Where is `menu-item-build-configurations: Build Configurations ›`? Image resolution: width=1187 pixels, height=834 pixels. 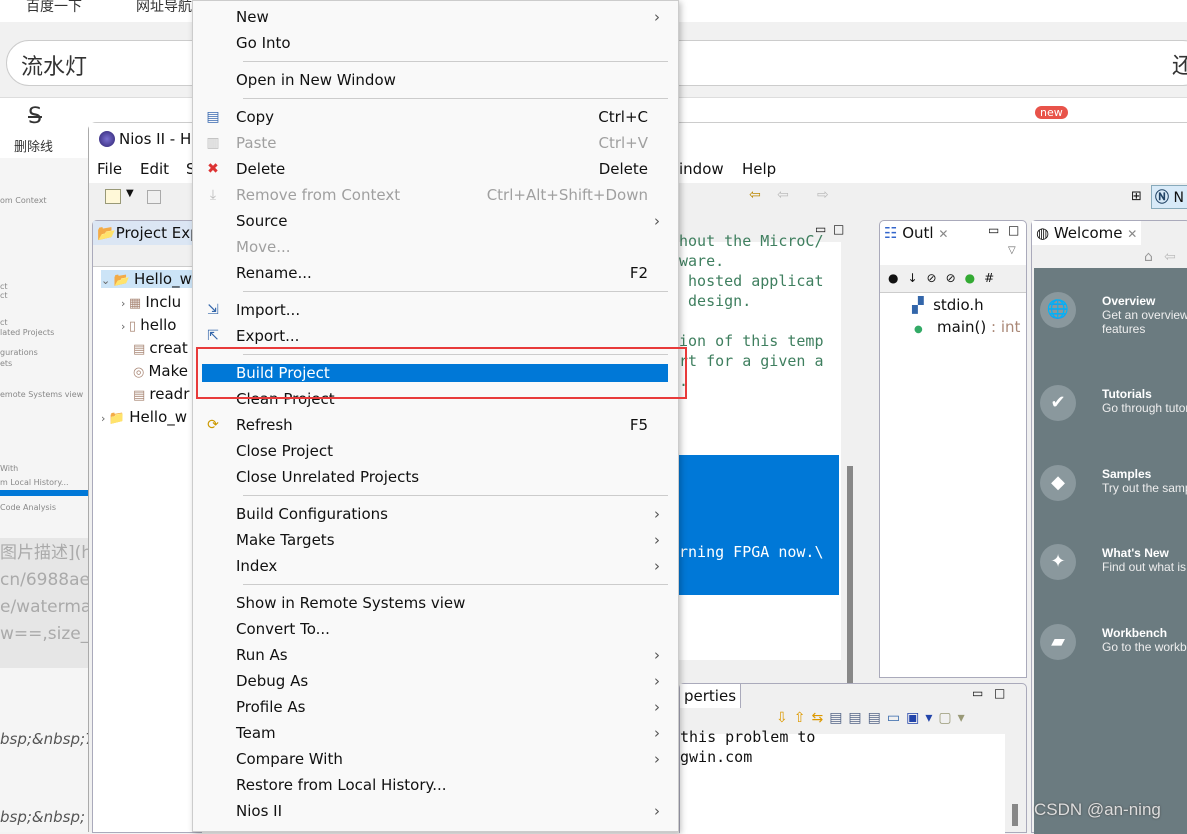
menu-item-build-configurations: Build Configurations › is located at coordinates (435, 514).